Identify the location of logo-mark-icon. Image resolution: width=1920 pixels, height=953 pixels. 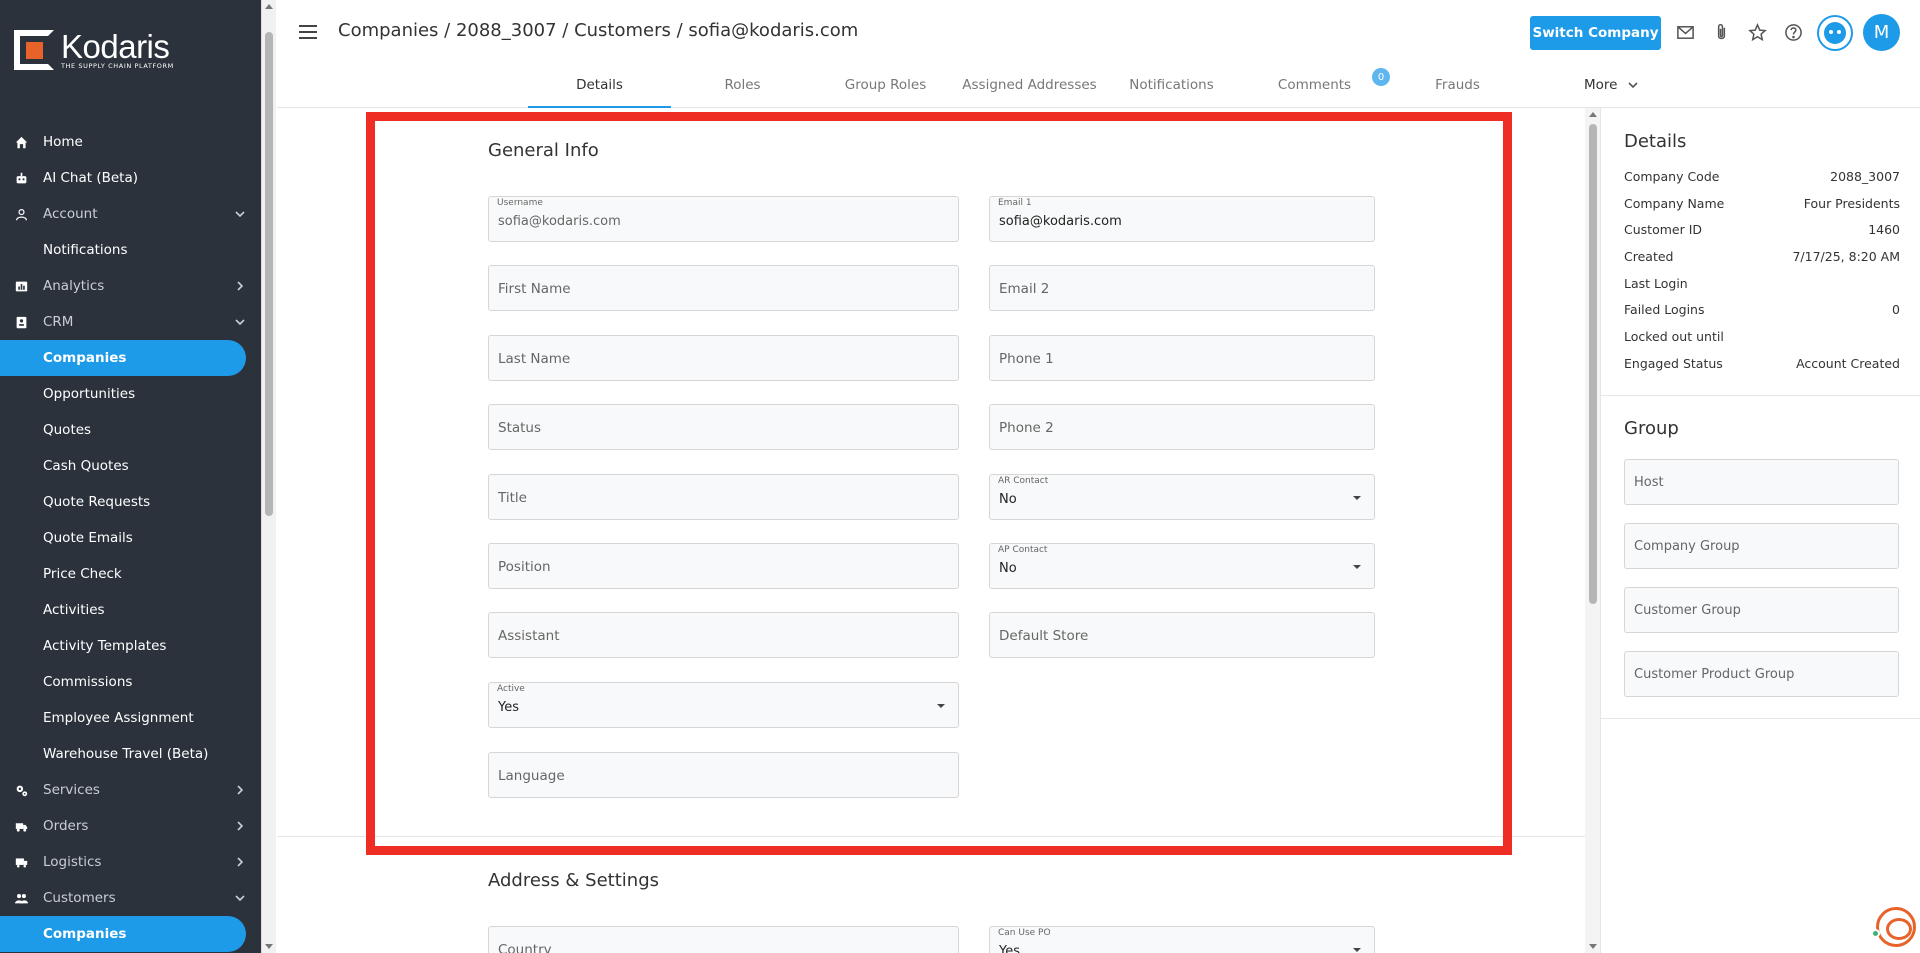
(34, 50).